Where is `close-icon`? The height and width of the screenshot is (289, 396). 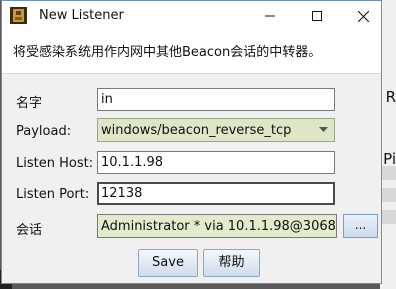 close-icon is located at coordinates (363, 16).